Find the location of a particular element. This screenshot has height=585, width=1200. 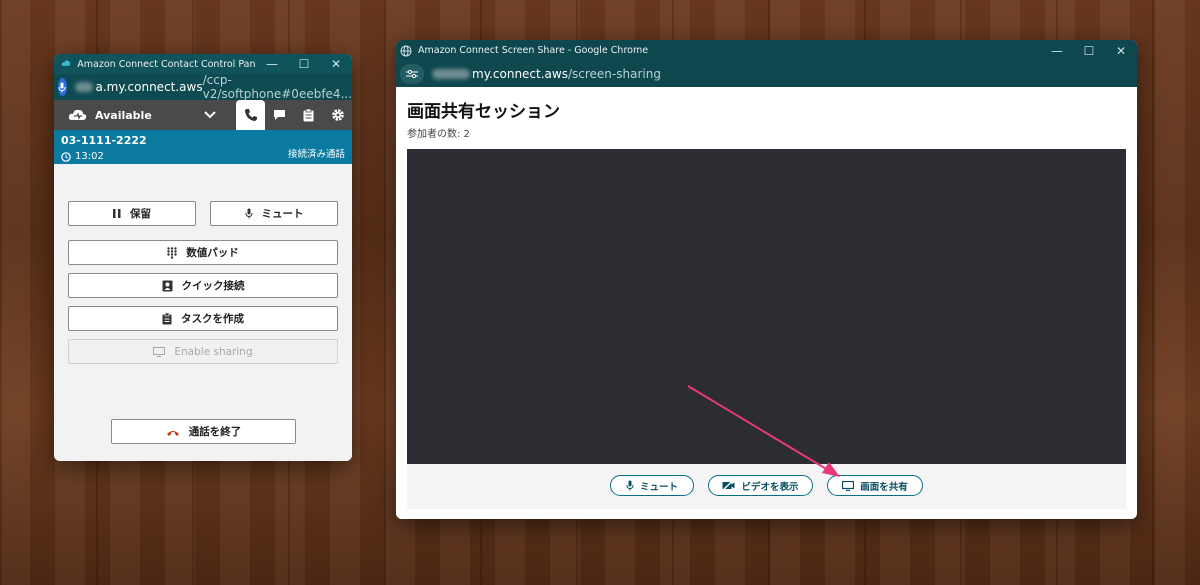

share-screen-button: 画面を共有 is located at coordinates (875, 485).